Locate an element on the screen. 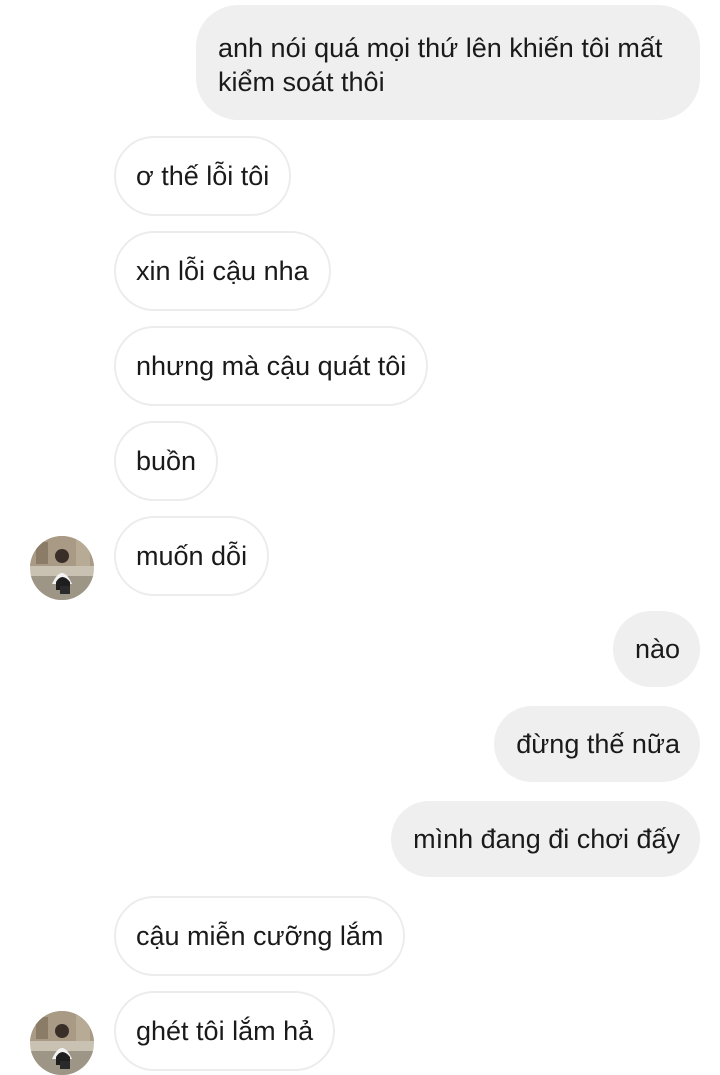  received-message: ơ thế lỗi tôi is located at coordinates (203, 176).